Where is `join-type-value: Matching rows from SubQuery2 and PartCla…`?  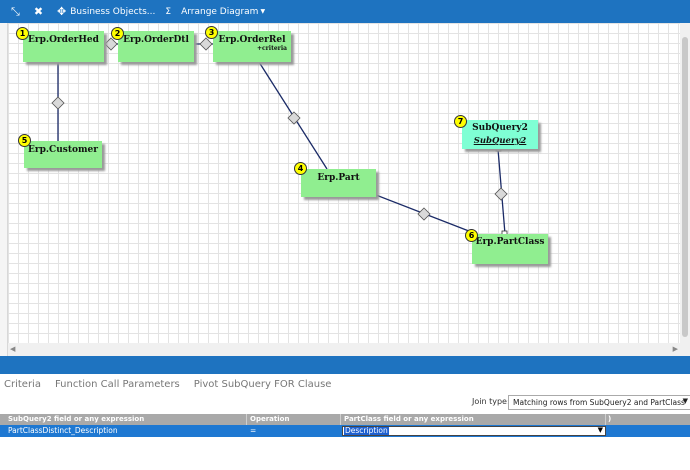
join-type-value: Matching rows from SubQuery2 and PartCla… is located at coordinates (599, 402).